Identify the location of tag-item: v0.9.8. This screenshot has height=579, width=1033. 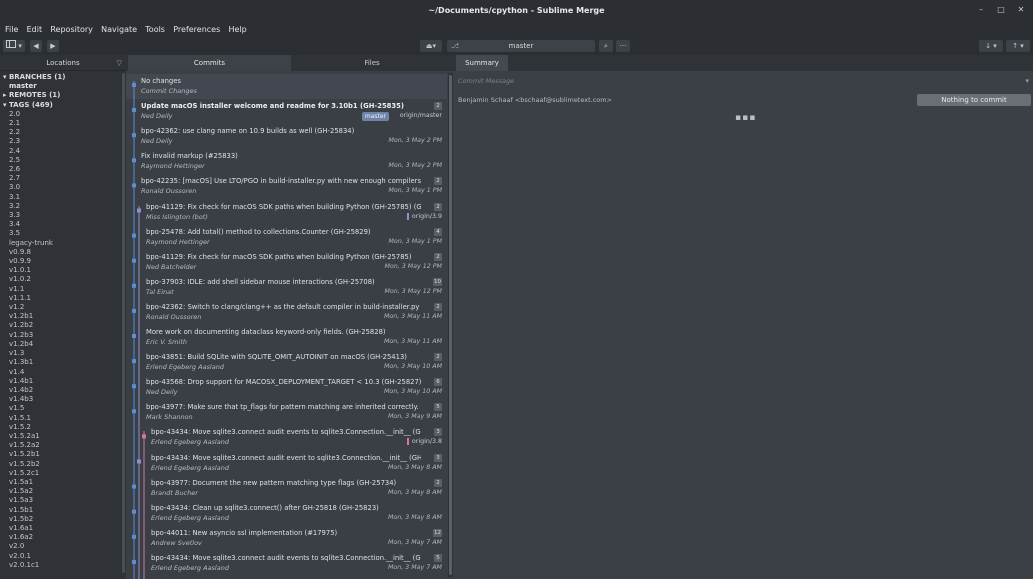
(63, 252).